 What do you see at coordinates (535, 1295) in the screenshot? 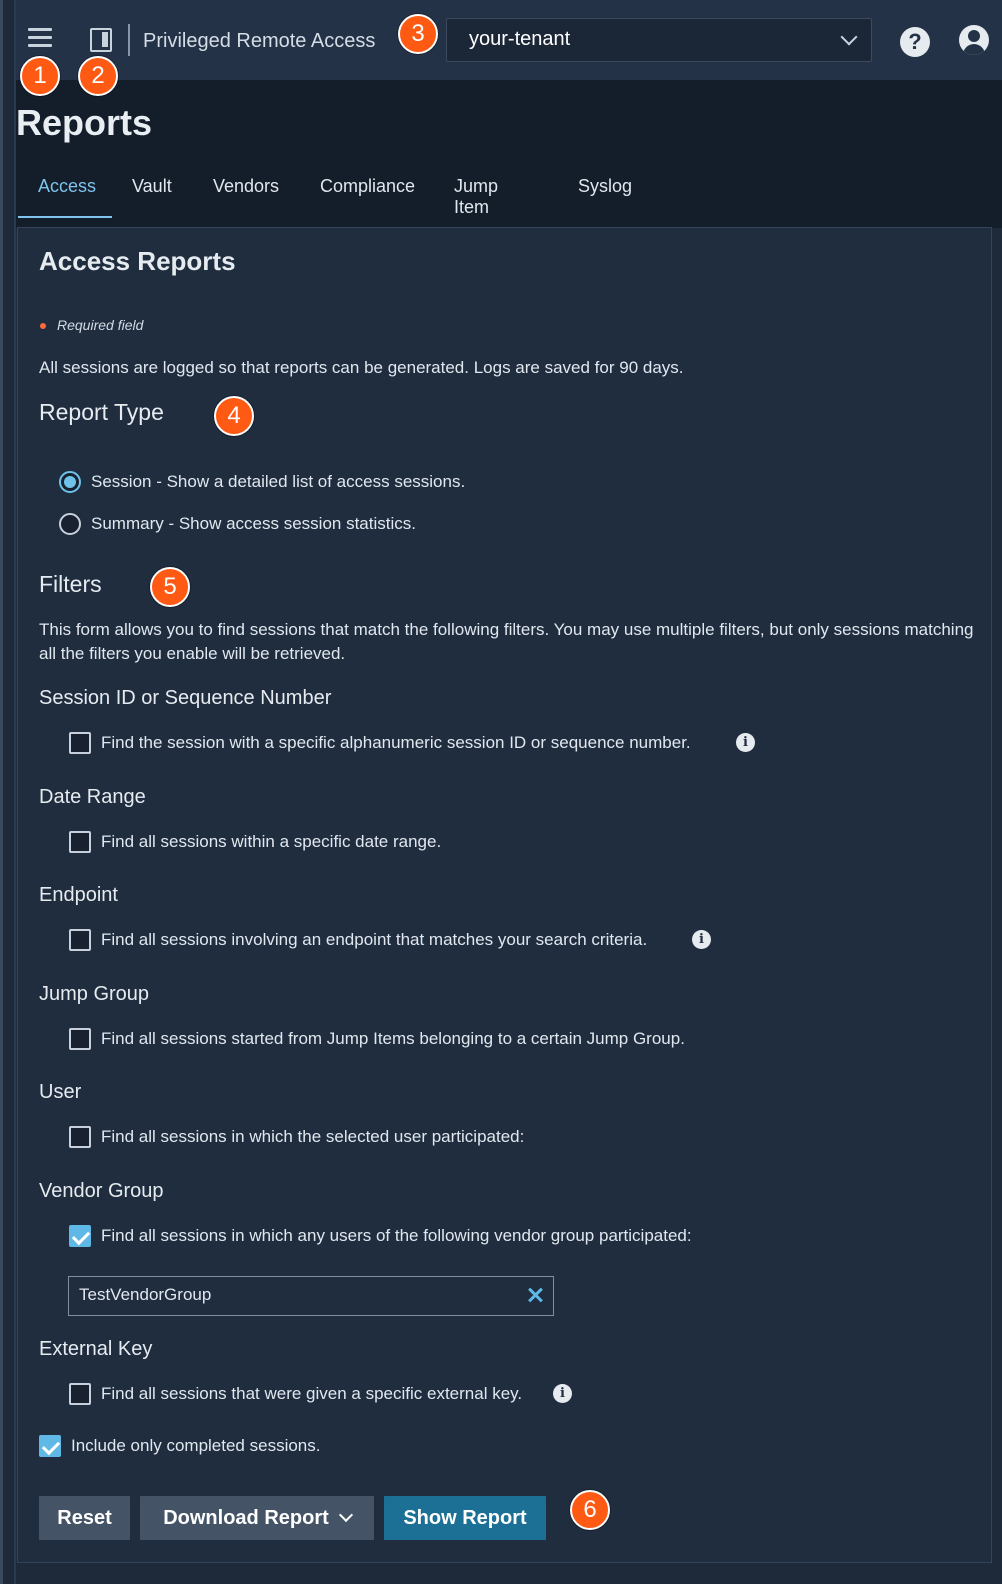
I see `clear-icon` at bounding box center [535, 1295].